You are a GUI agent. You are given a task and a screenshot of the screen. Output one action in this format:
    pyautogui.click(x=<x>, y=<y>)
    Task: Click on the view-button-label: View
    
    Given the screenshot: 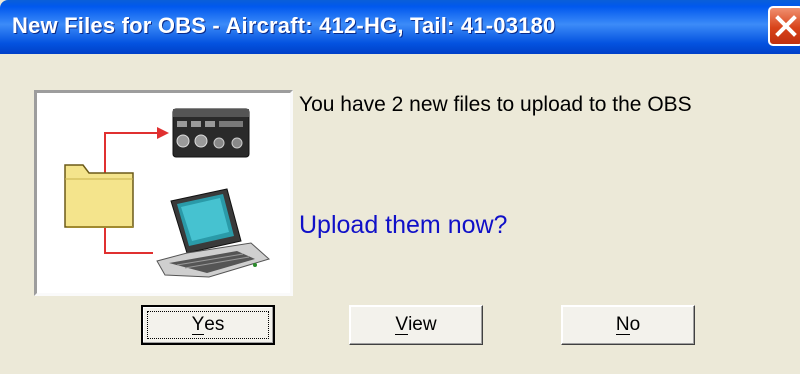 What is the action you would take?
    pyautogui.click(x=416, y=324)
    